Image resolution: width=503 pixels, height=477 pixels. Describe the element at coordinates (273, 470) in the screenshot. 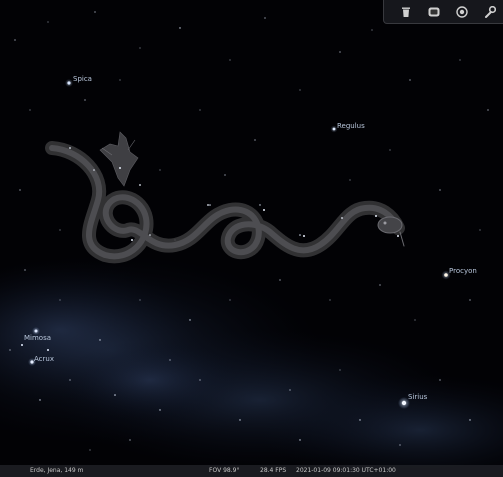

I see `fps-text: 28.4 FPS` at that location.